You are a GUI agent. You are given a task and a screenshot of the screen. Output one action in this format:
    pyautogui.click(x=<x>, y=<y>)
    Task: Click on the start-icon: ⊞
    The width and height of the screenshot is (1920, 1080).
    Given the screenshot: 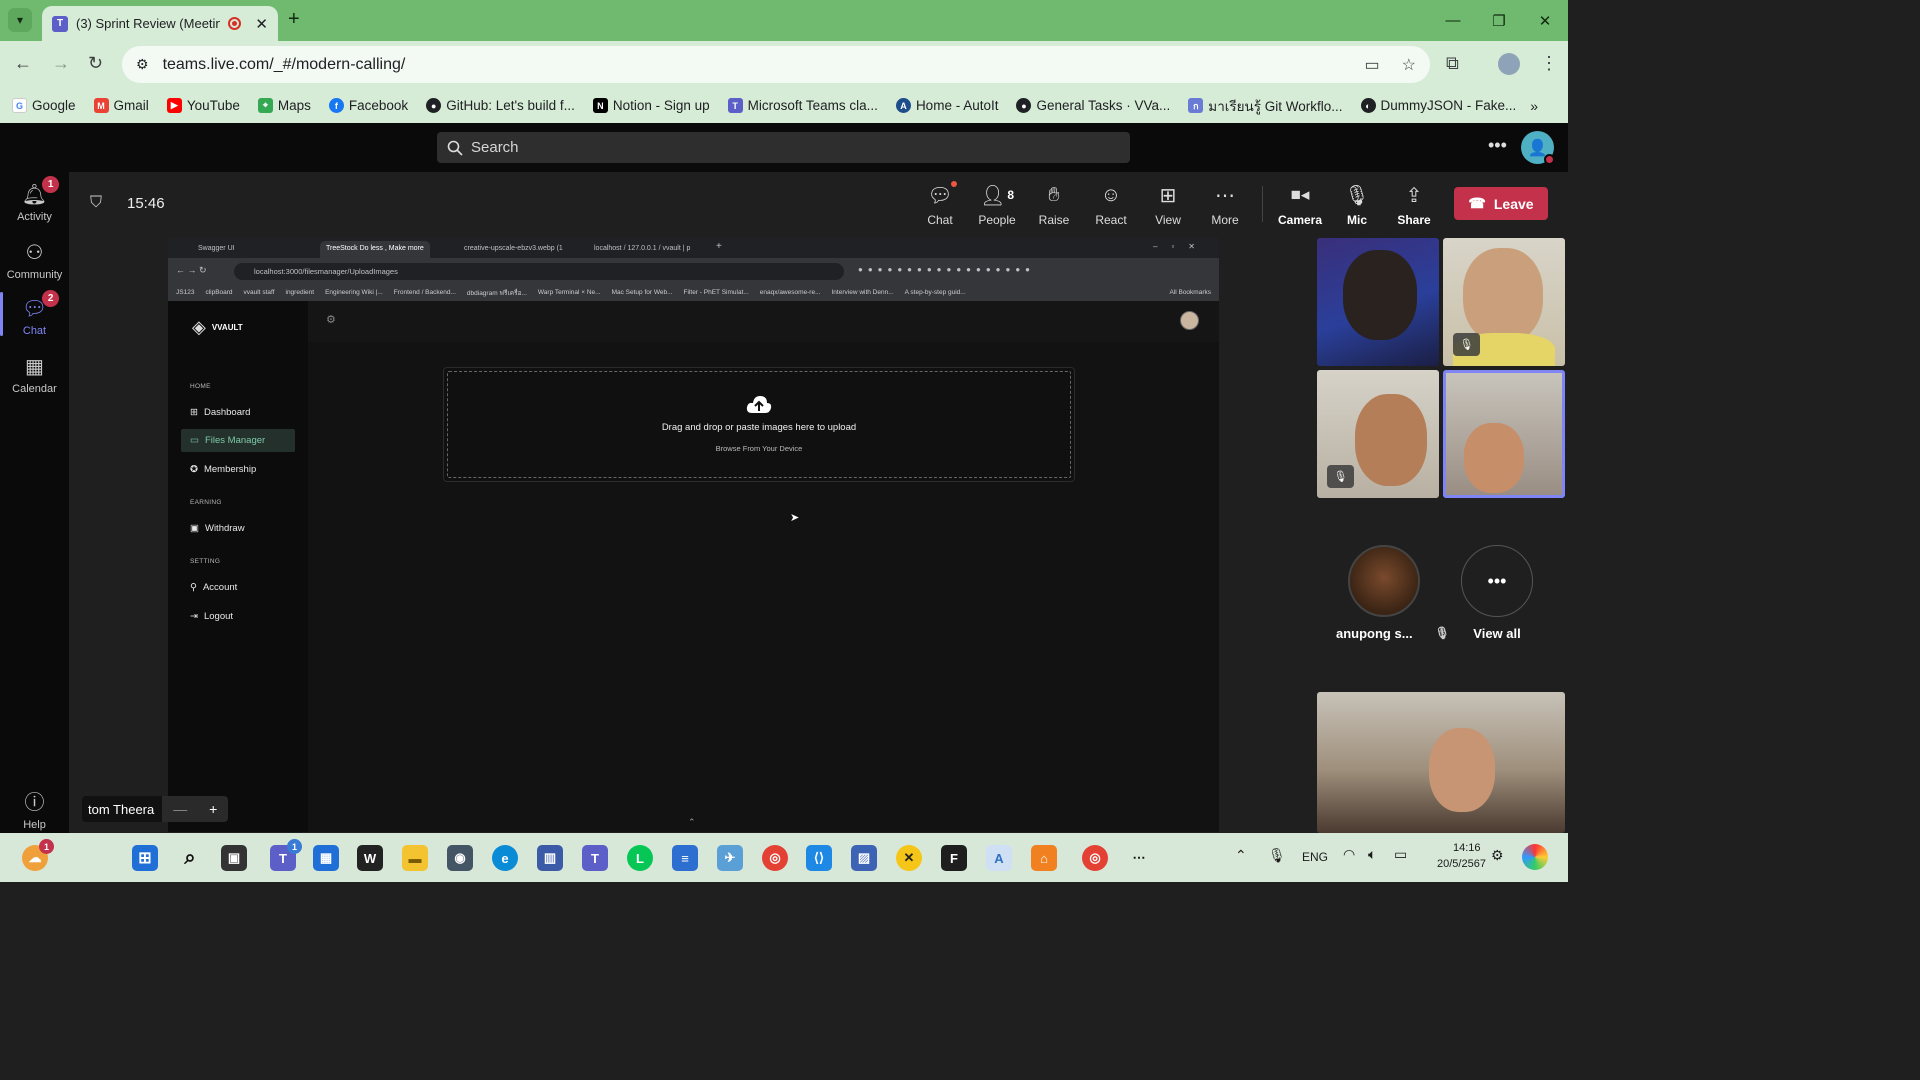 What is the action you would take?
    pyautogui.click(x=145, y=858)
    